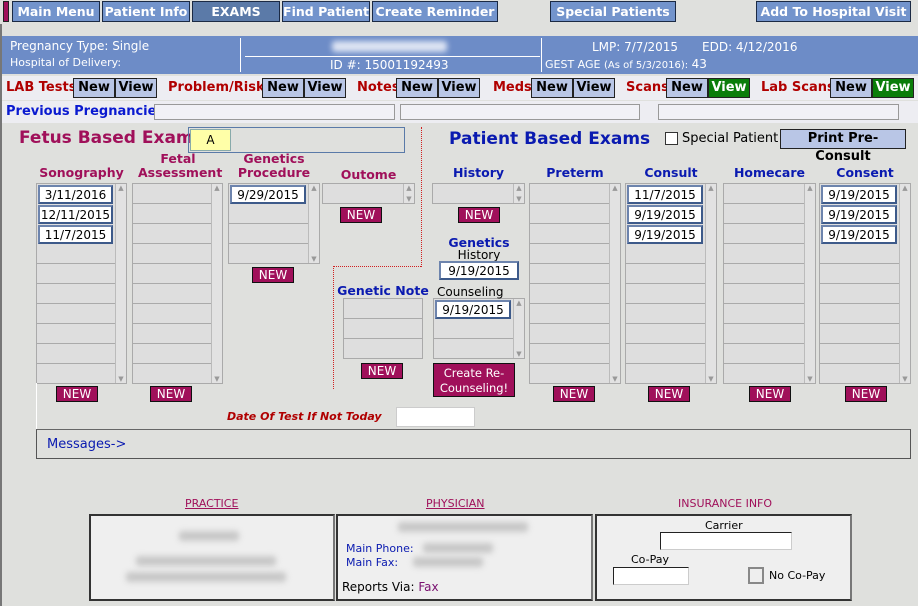 This screenshot has width=918, height=606. I want to click on outcome-scrollbar: ▲ ▼, so click(408, 193).